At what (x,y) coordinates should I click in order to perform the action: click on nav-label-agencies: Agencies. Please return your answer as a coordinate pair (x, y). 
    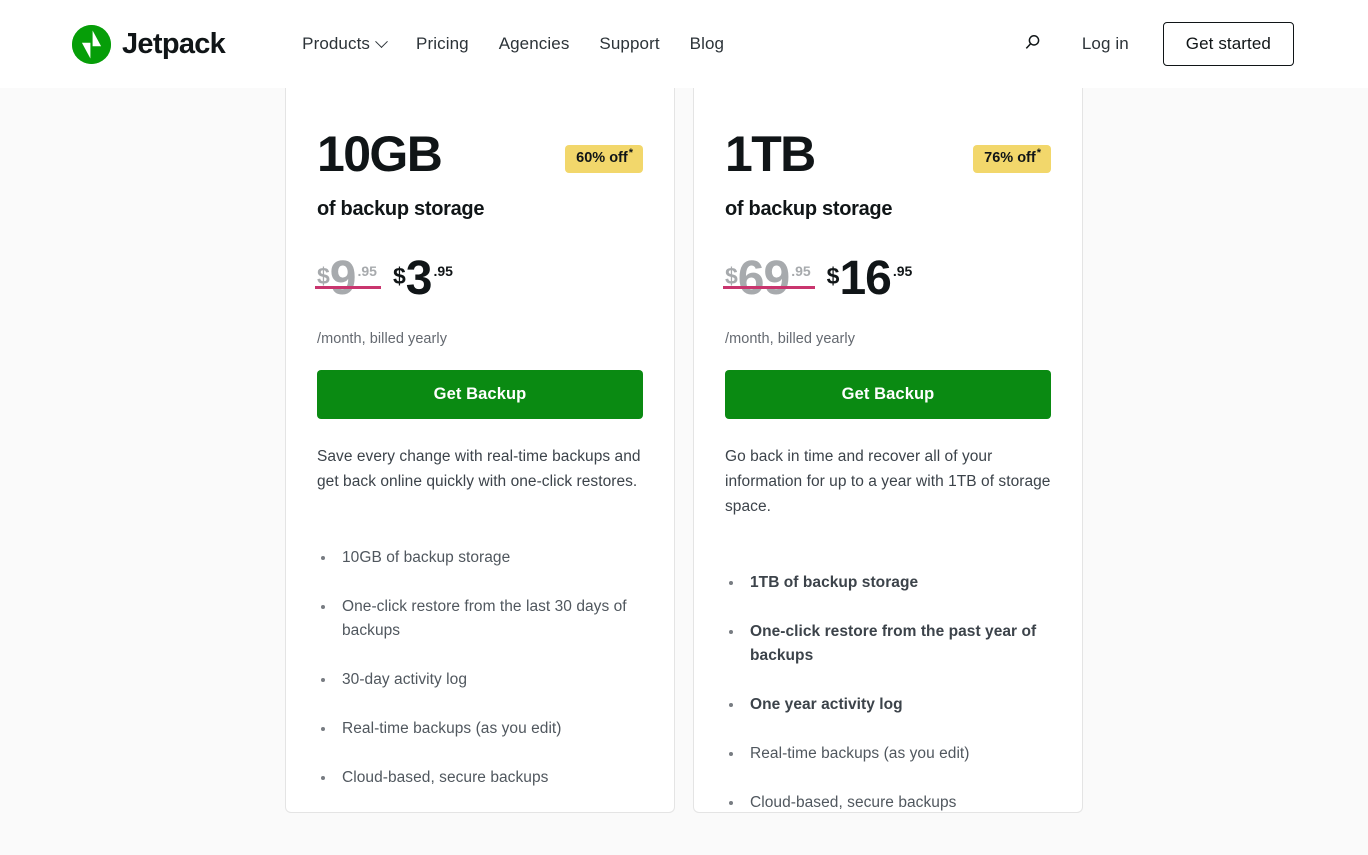
    Looking at the image, I should click on (534, 43).